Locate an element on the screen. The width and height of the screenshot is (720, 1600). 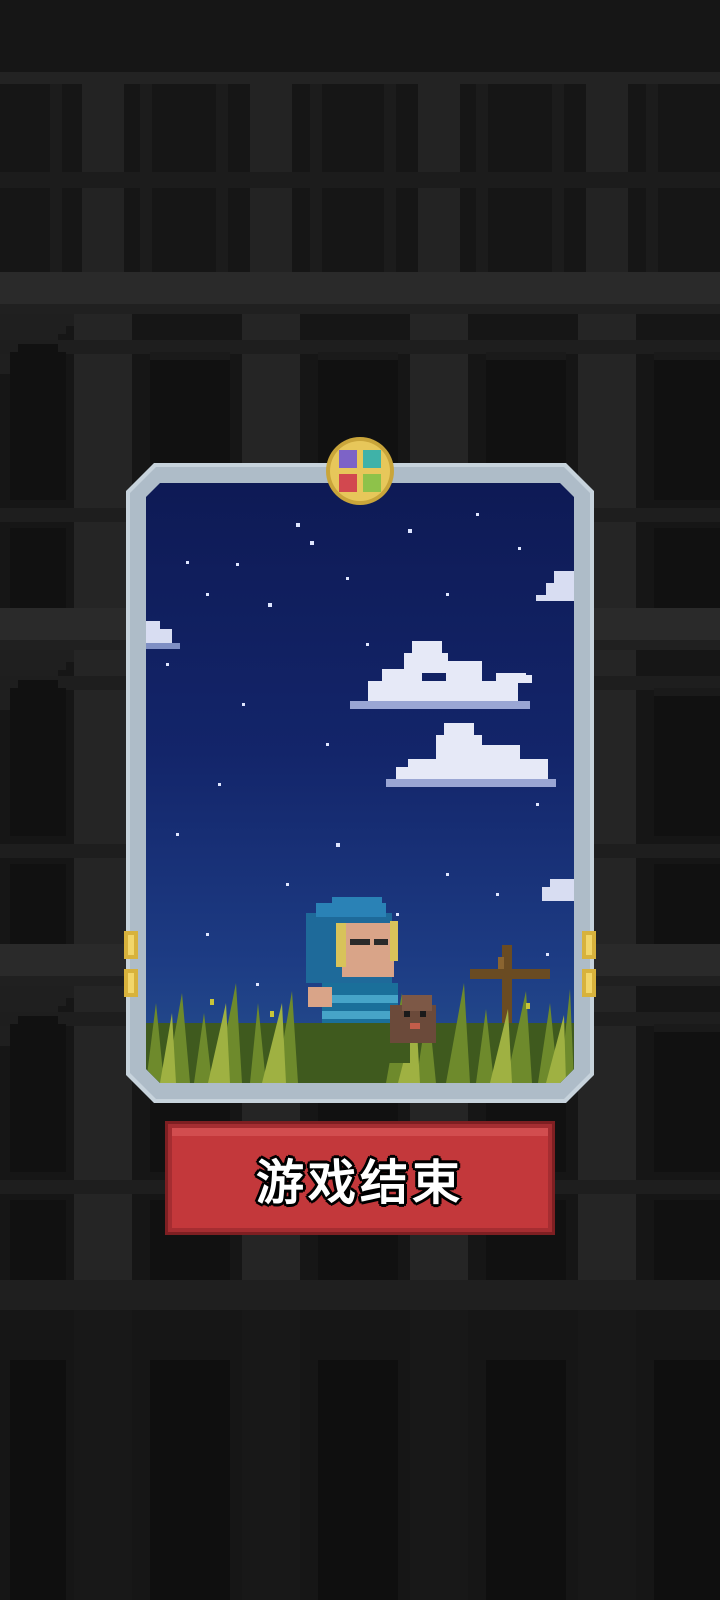
game-over-label: 游戏结束 is located at coordinates (359, 1183).